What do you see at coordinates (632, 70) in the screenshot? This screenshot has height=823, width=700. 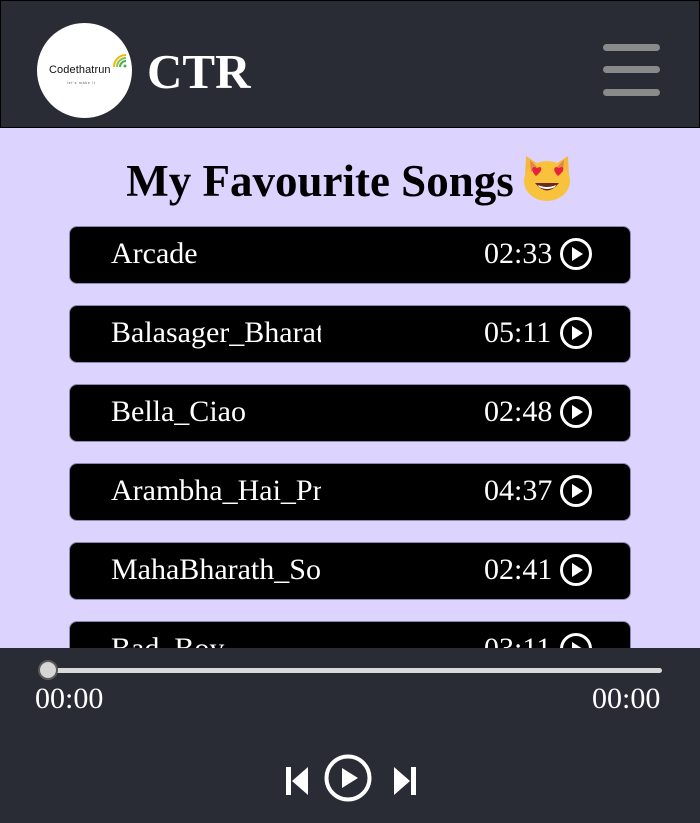 I see `hamburger-menu-icon` at bounding box center [632, 70].